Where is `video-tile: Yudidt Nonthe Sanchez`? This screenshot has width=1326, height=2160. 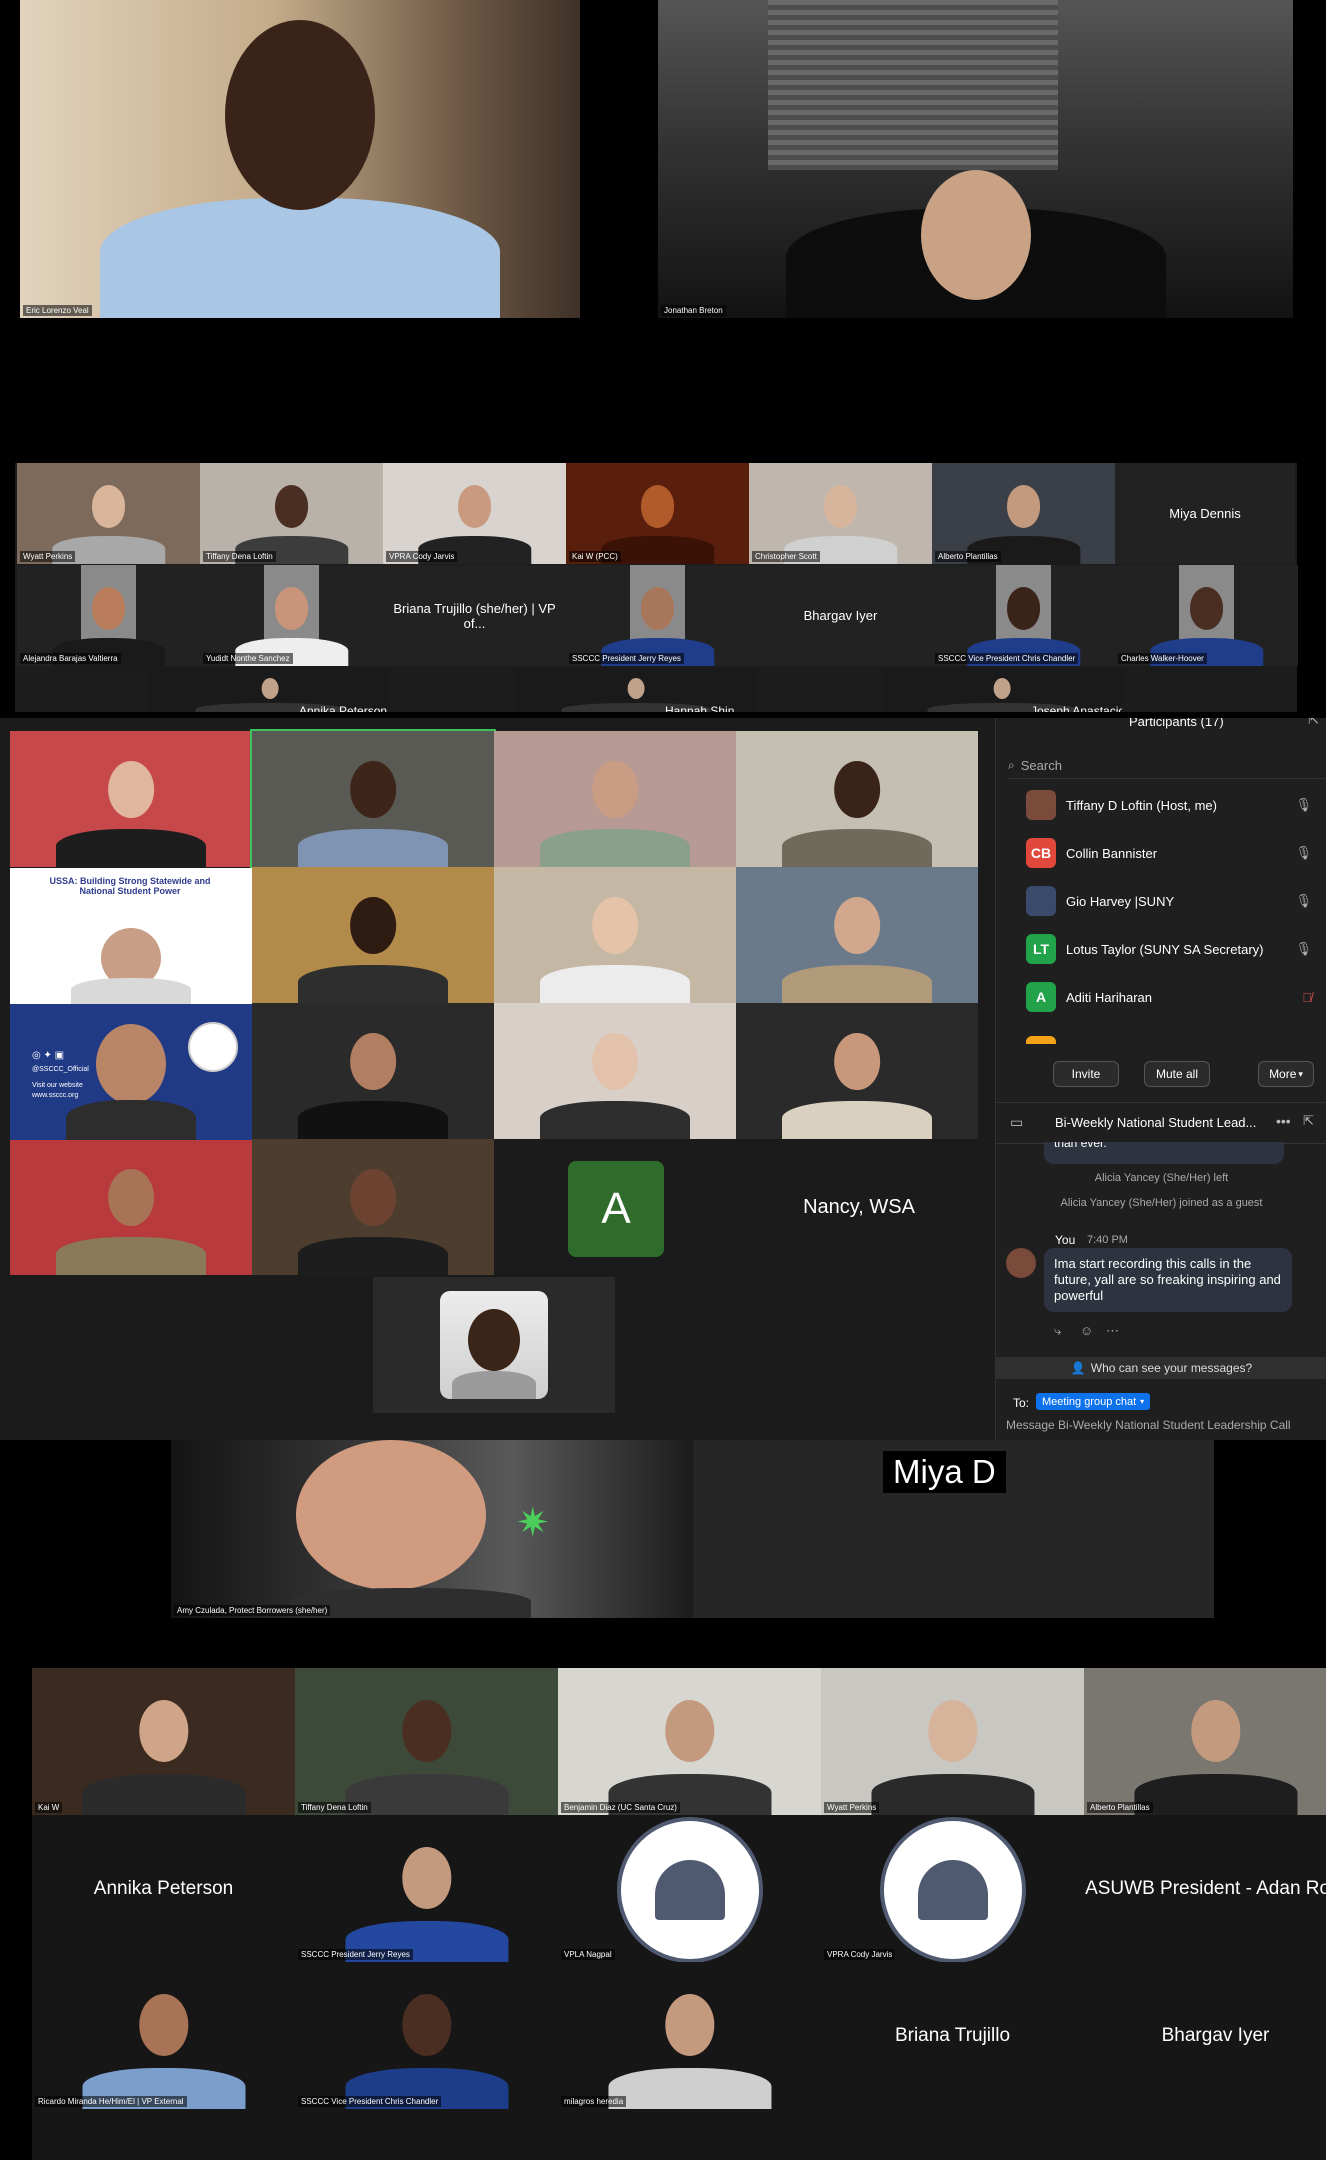 video-tile: Yudidt Nonthe Sanchez is located at coordinates (291, 615).